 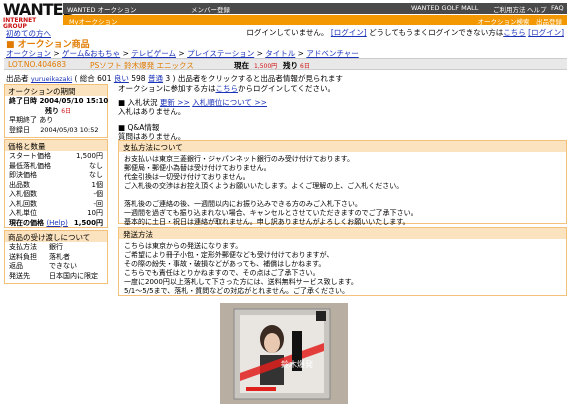 What do you see at coordinates (520, 21) in the screenshot?
I see `auction-search-link: オークション検索 出品登録` at bounding box center [520, 21].